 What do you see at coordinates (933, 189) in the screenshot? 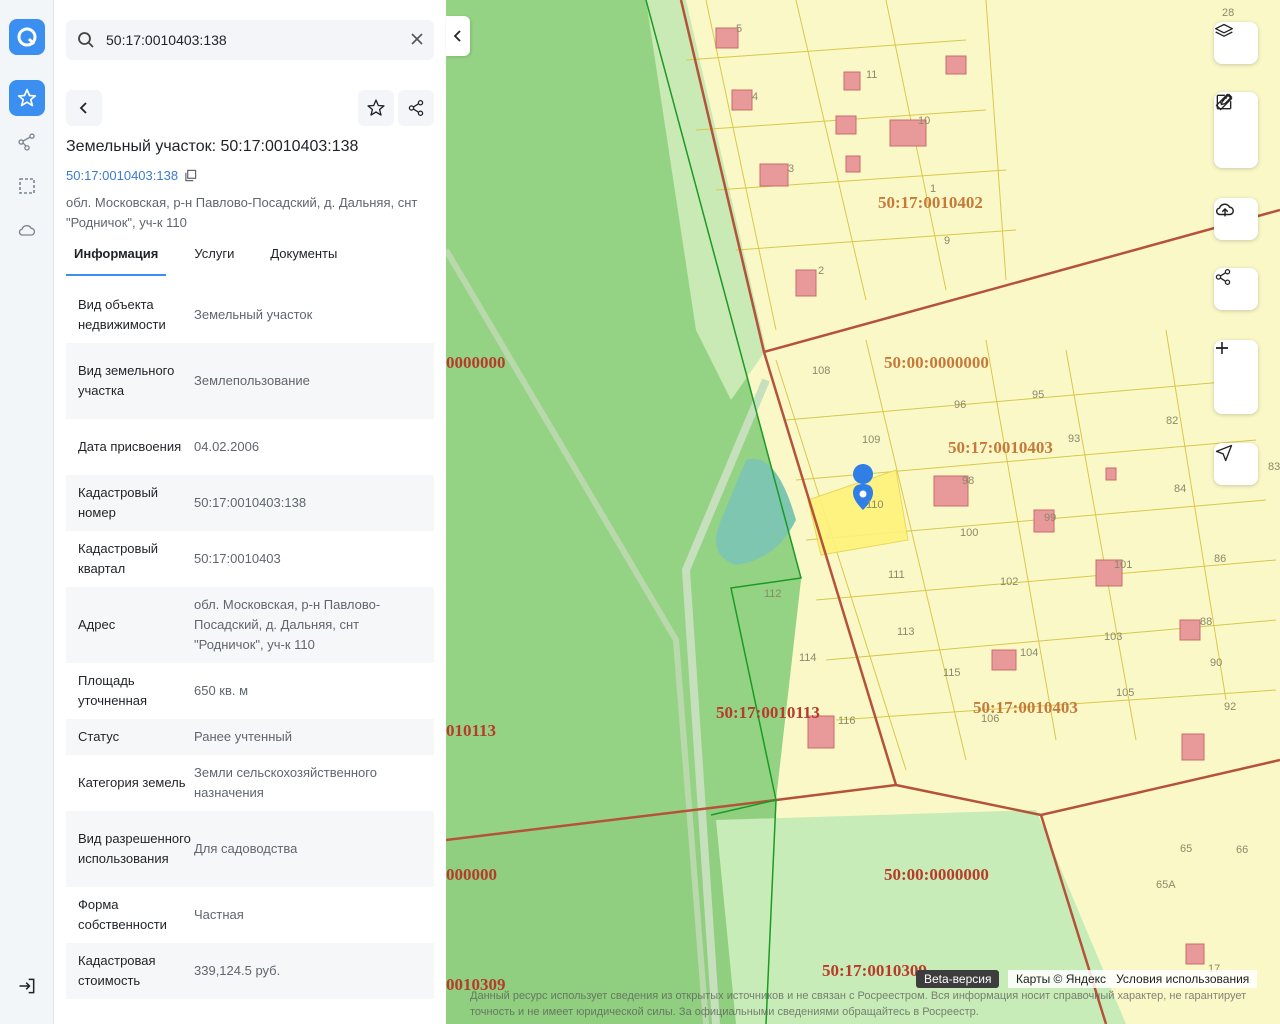
I see `plot-number: 1` at bounding box center [933, 189].